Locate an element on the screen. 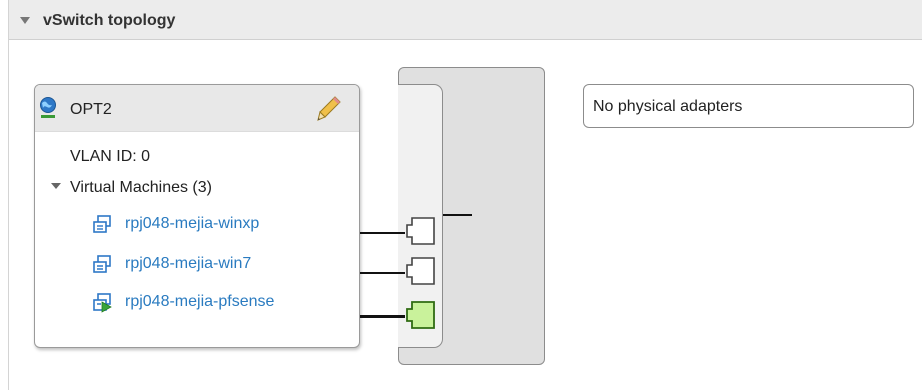 The image size is (922, 390). vlan-id-label: VLAN ID: 0 is located at coordinates (110, 156).